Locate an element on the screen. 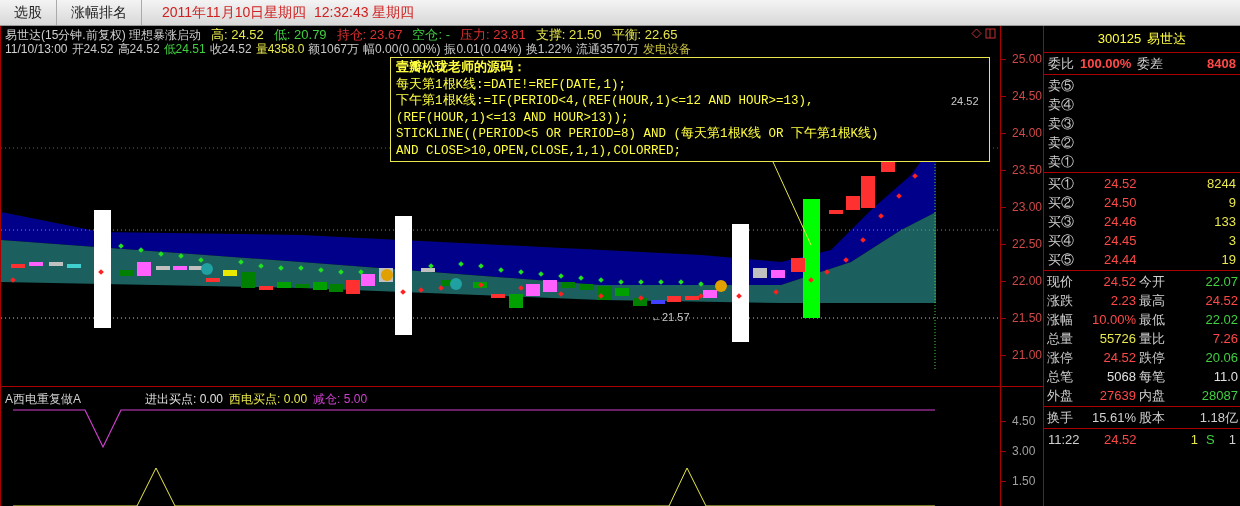  order-price: 24.50 is located at coordinates (1120, 203).